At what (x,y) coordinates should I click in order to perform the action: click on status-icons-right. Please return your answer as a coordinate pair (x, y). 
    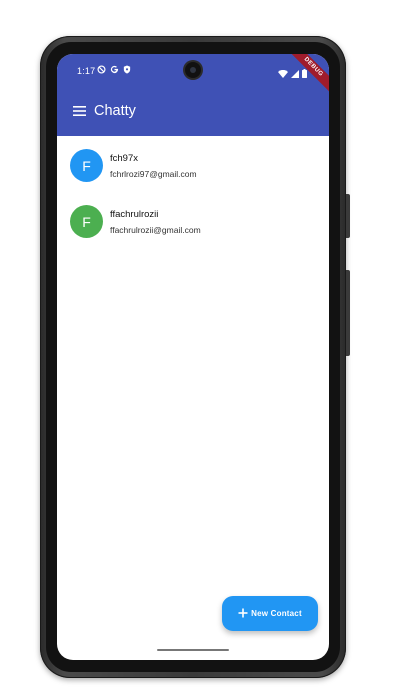
    Looking at the image, I should click on (292, 74).